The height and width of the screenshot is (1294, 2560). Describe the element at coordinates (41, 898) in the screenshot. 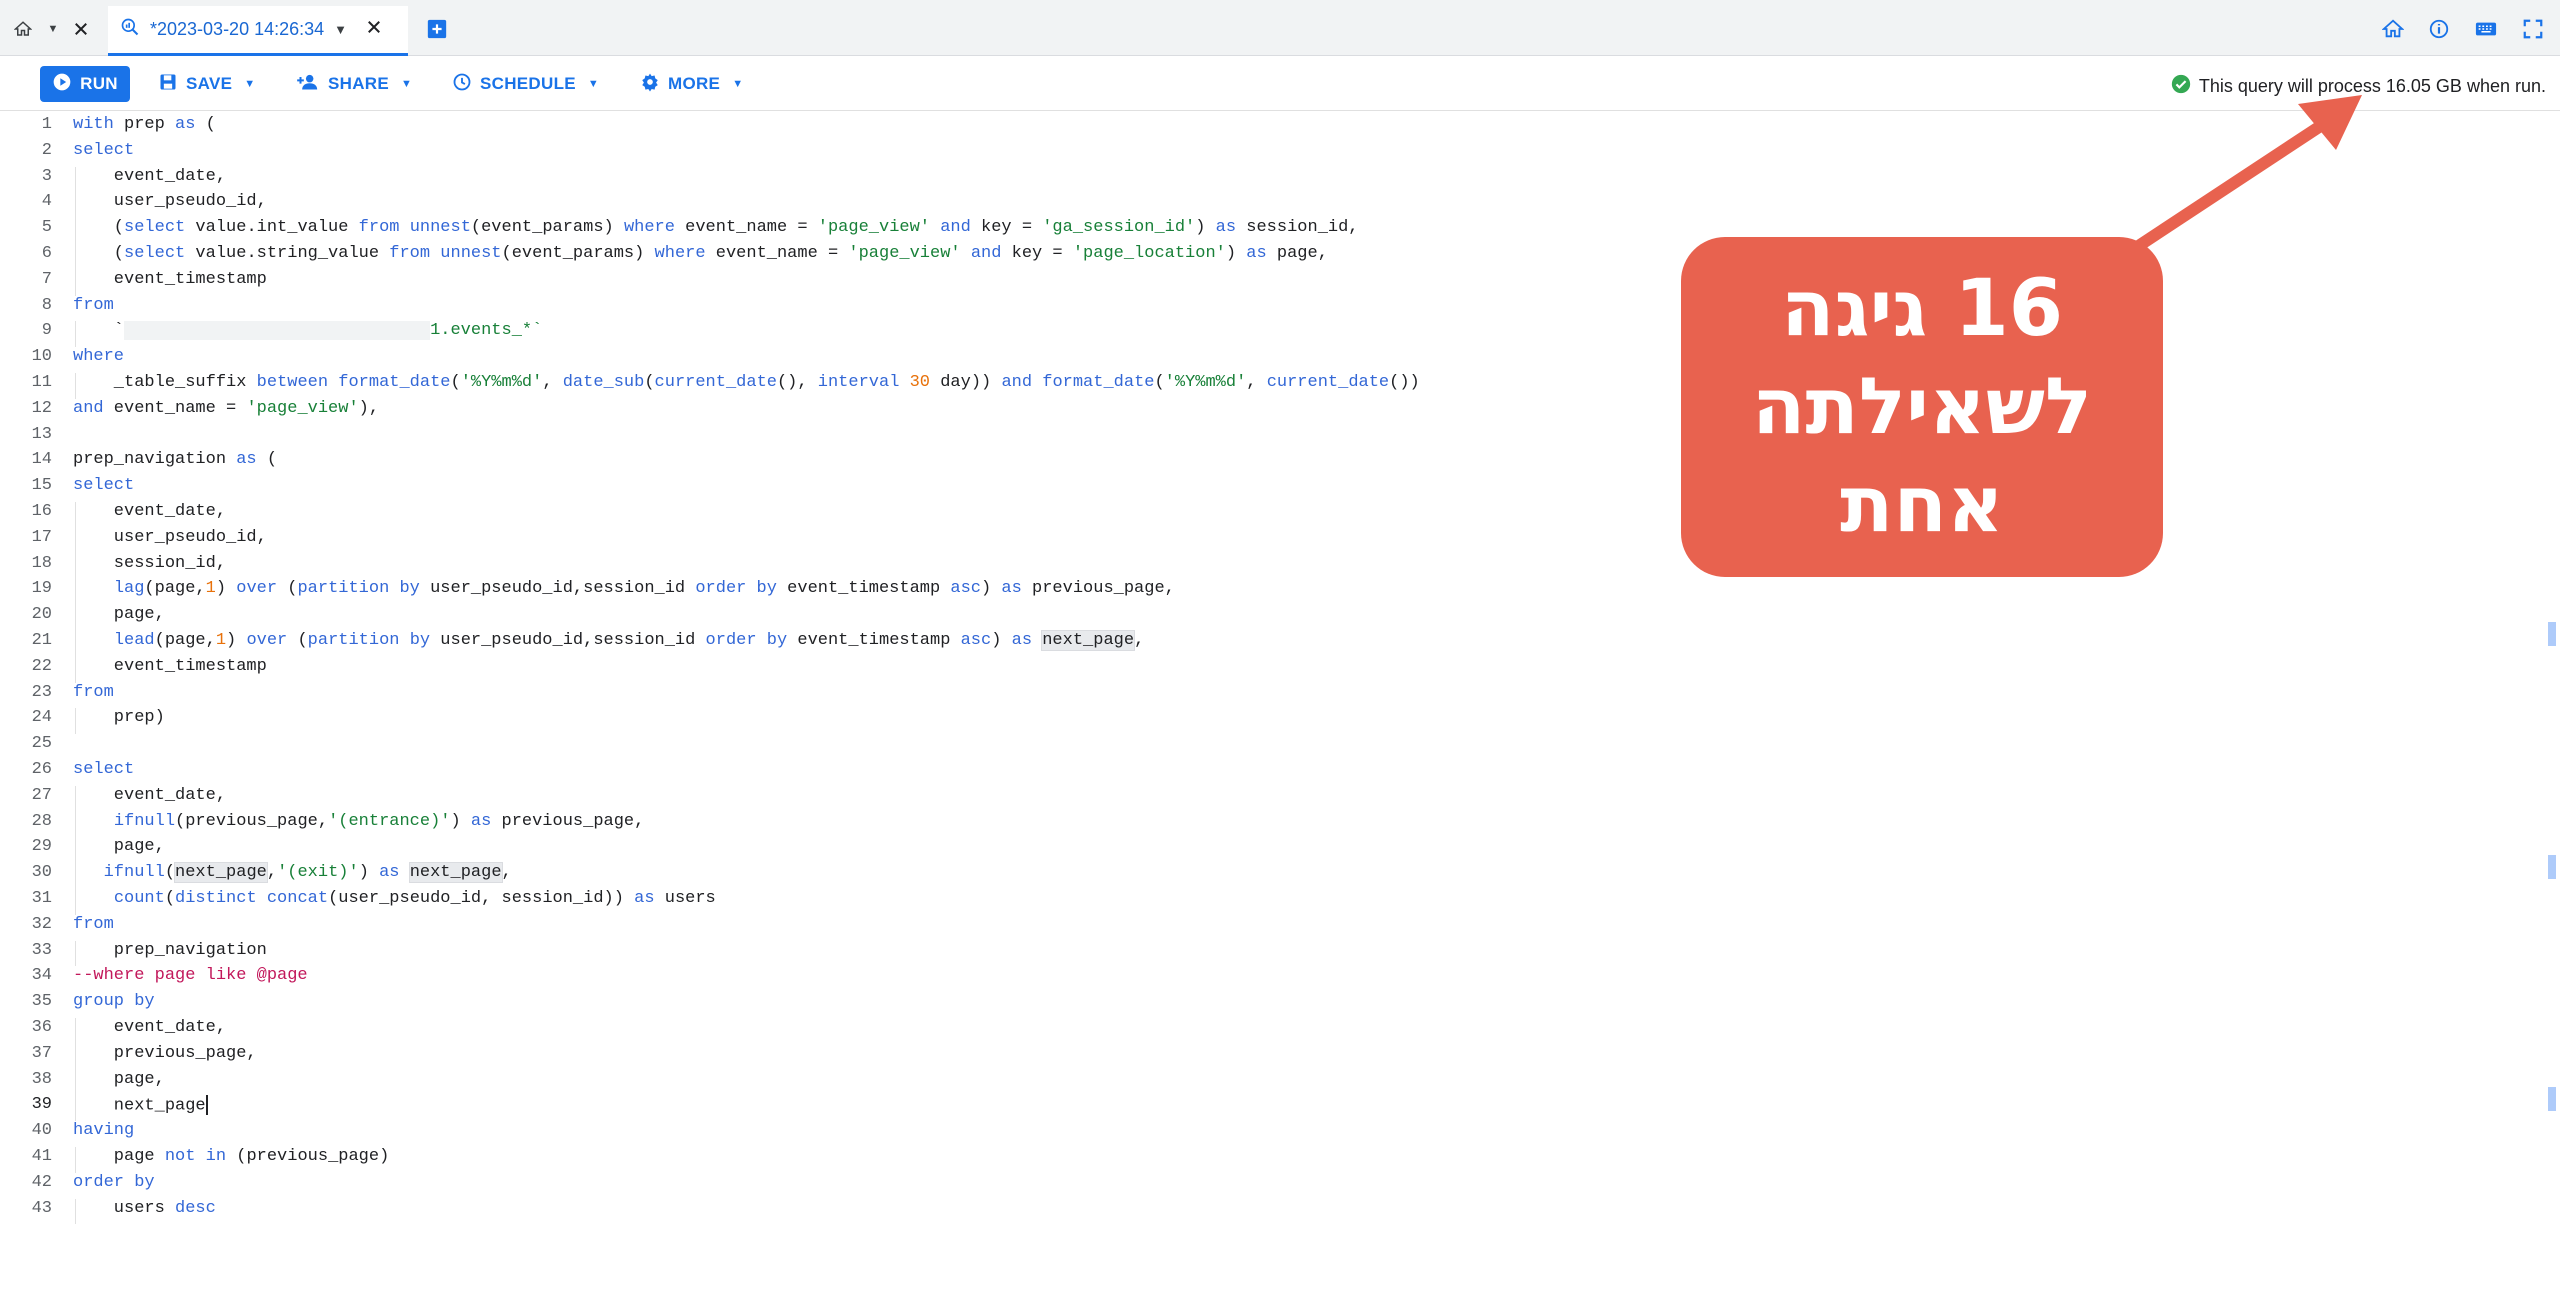

I see `line-number: 31` at that location.